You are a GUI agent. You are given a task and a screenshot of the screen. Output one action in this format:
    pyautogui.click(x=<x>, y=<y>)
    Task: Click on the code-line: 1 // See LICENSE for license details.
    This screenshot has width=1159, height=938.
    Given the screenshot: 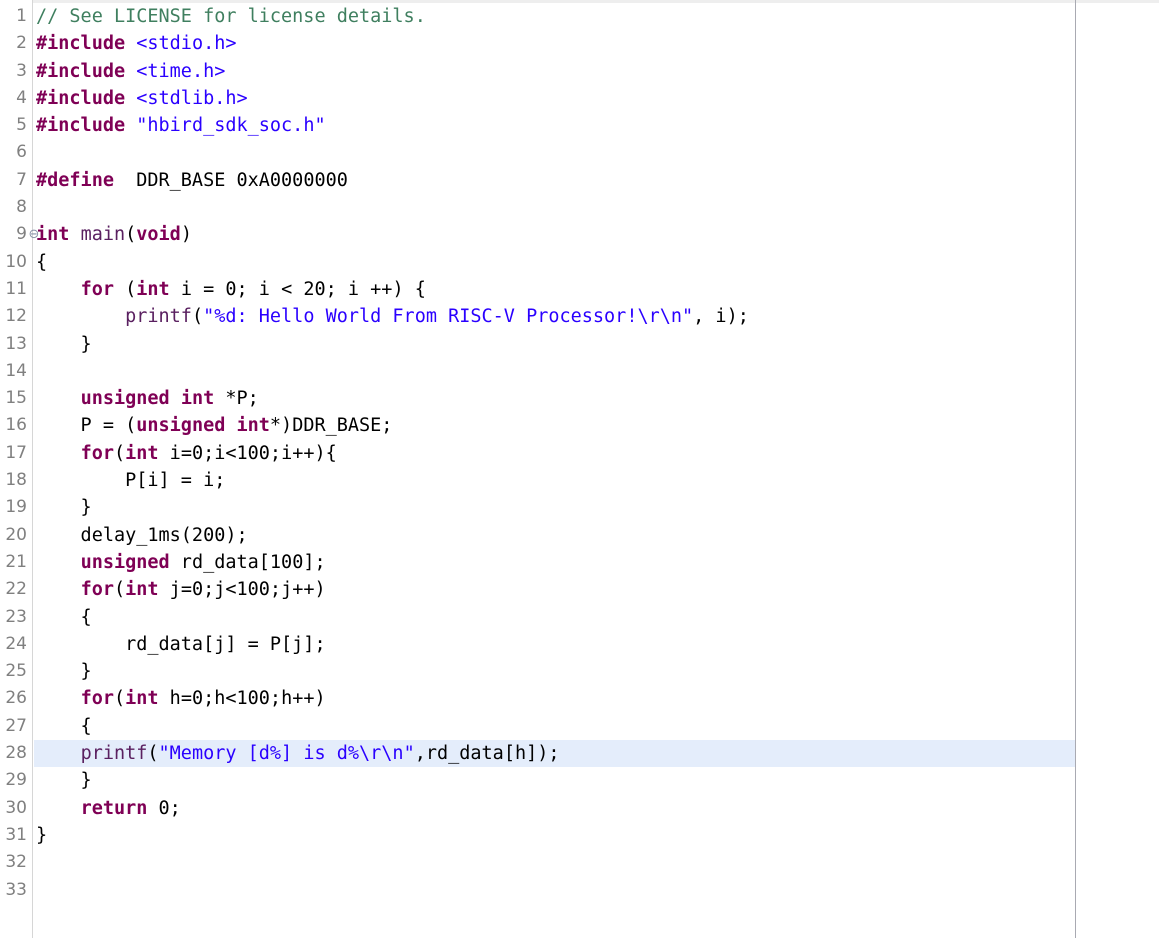 What is the action you would take?
    pyautogui.click(x=579, y=16)
    